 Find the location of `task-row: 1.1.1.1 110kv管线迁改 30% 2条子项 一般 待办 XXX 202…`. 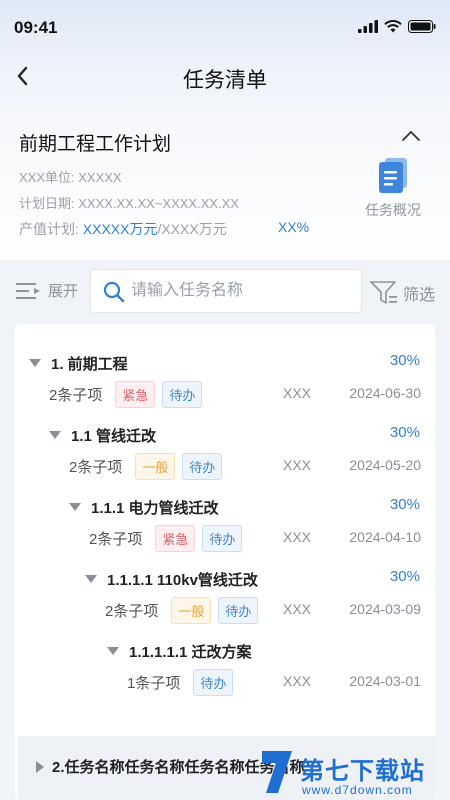

task-row: 1.1.1.1 110kv管线迁改 30% 2条子项 一般 待办 XXX 202… is located at coordinates (225, 604).